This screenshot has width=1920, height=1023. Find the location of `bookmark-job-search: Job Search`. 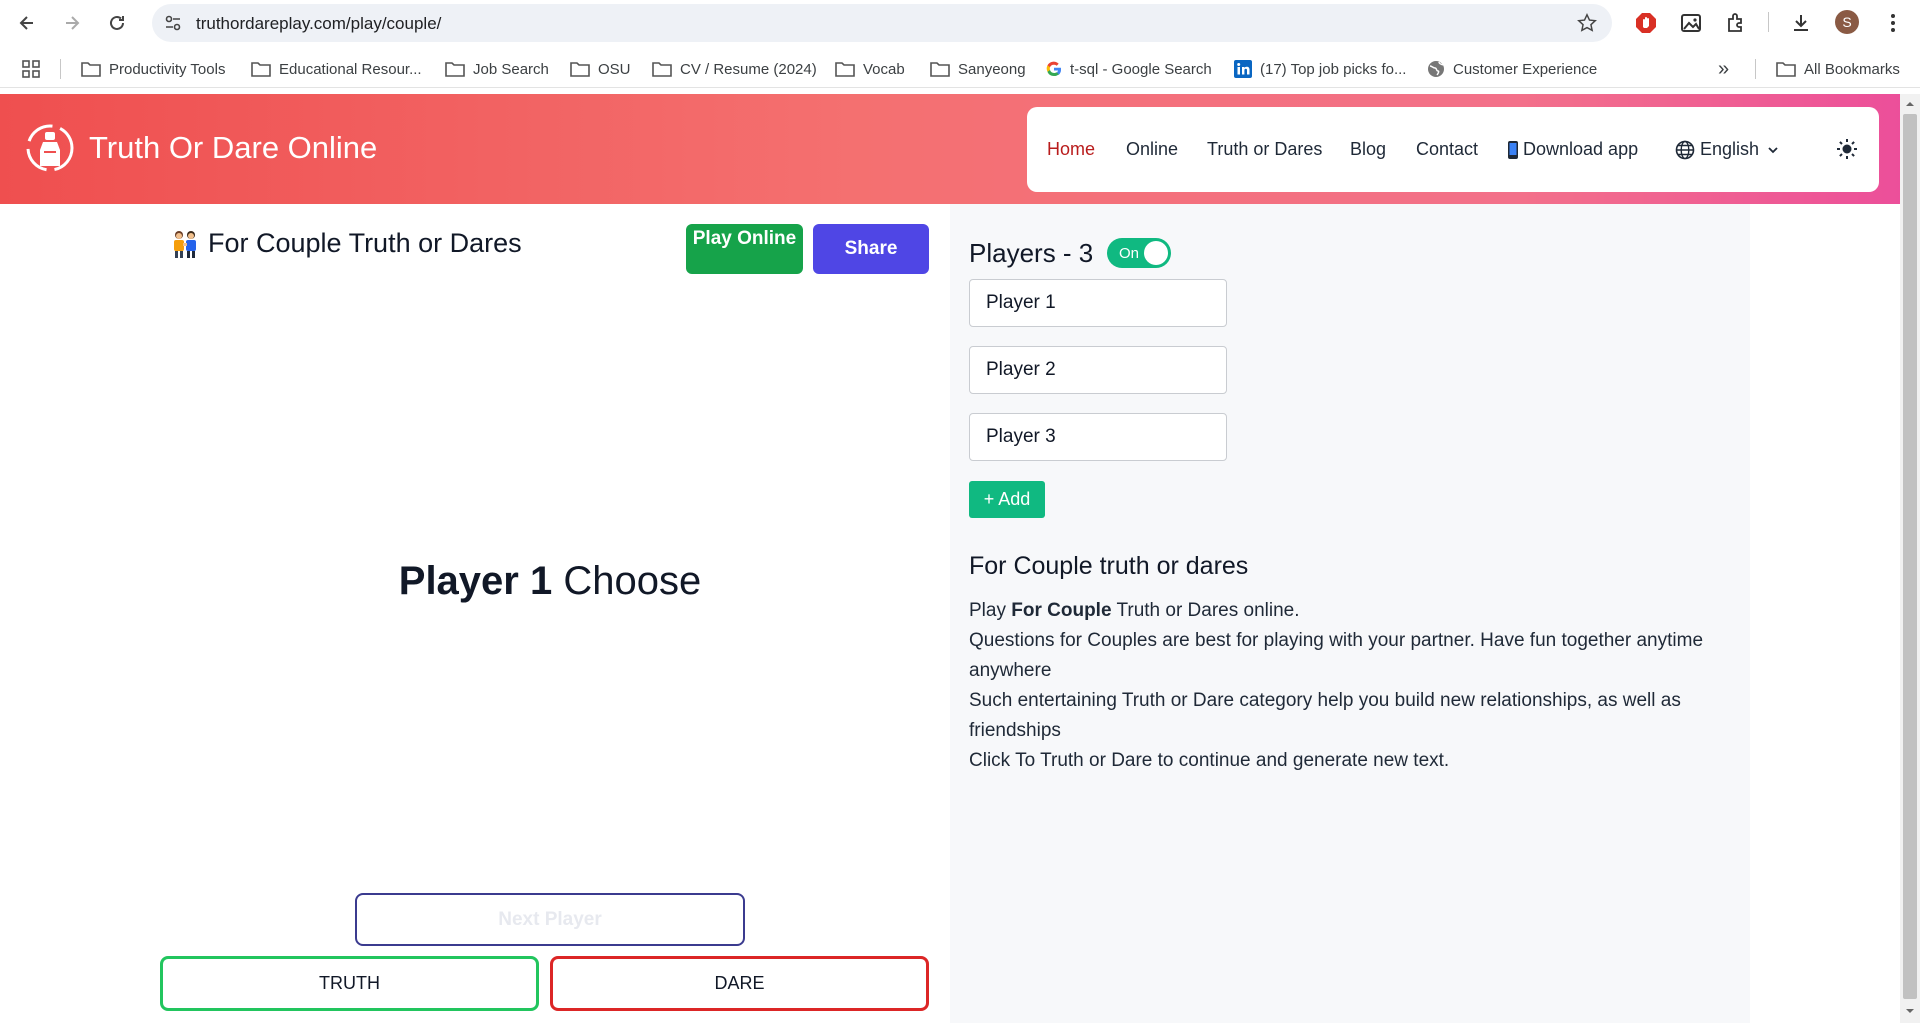

bookmark-job-search: Job Search is located at coordinates (497, 69).